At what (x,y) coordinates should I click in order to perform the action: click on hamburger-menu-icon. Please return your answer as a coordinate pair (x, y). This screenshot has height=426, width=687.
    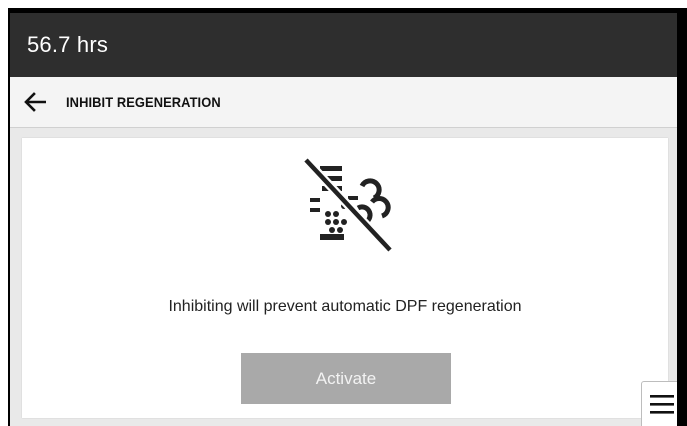
    Looking at the image, I should click on (662, 404).